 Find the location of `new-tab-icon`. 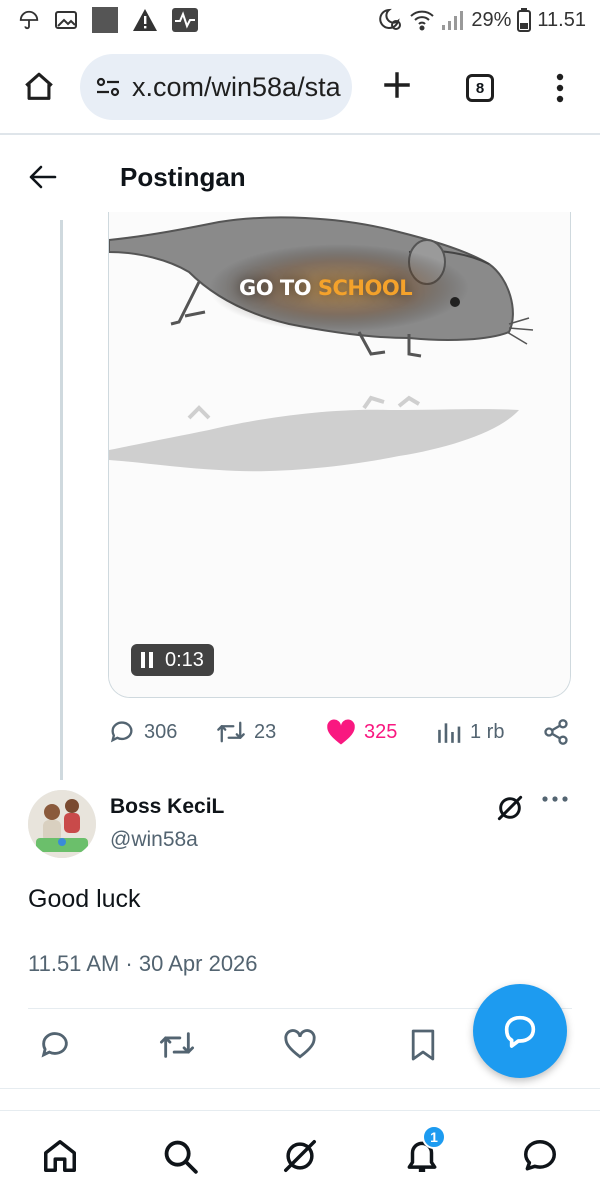

new-tab-icon is located at coordinates (397, 85).